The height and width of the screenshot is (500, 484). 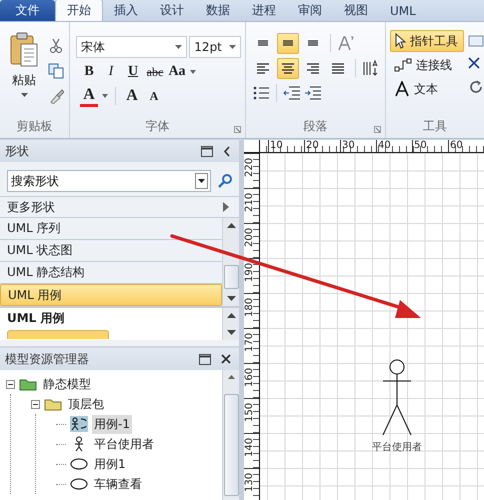 I want to click on text-style-button: U, so click(x=133, y=72).